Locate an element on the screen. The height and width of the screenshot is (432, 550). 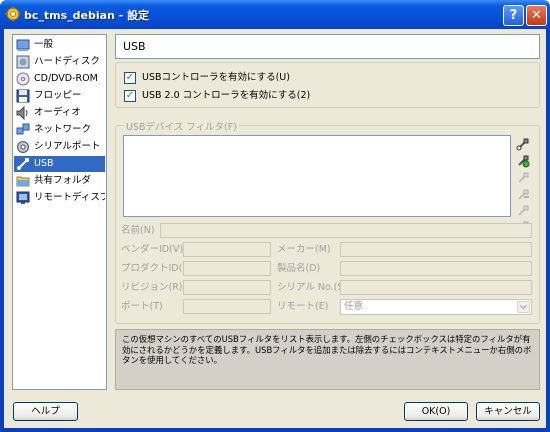
enable-usb2-label: USB 2.0 コントローラを有効にする(2) is located at coordinates (226, 95).